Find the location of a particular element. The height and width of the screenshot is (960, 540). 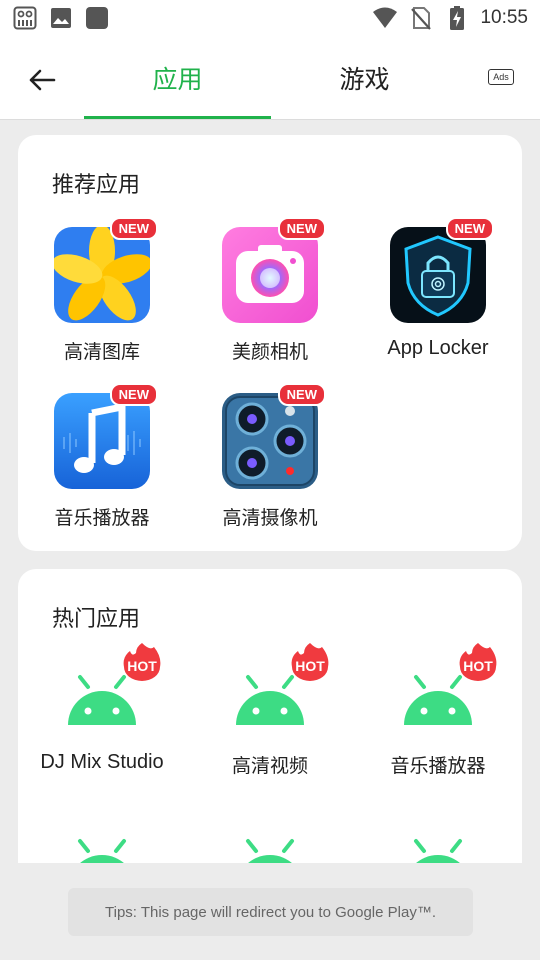

app-notification-icon is located at coordinates (25, 18).